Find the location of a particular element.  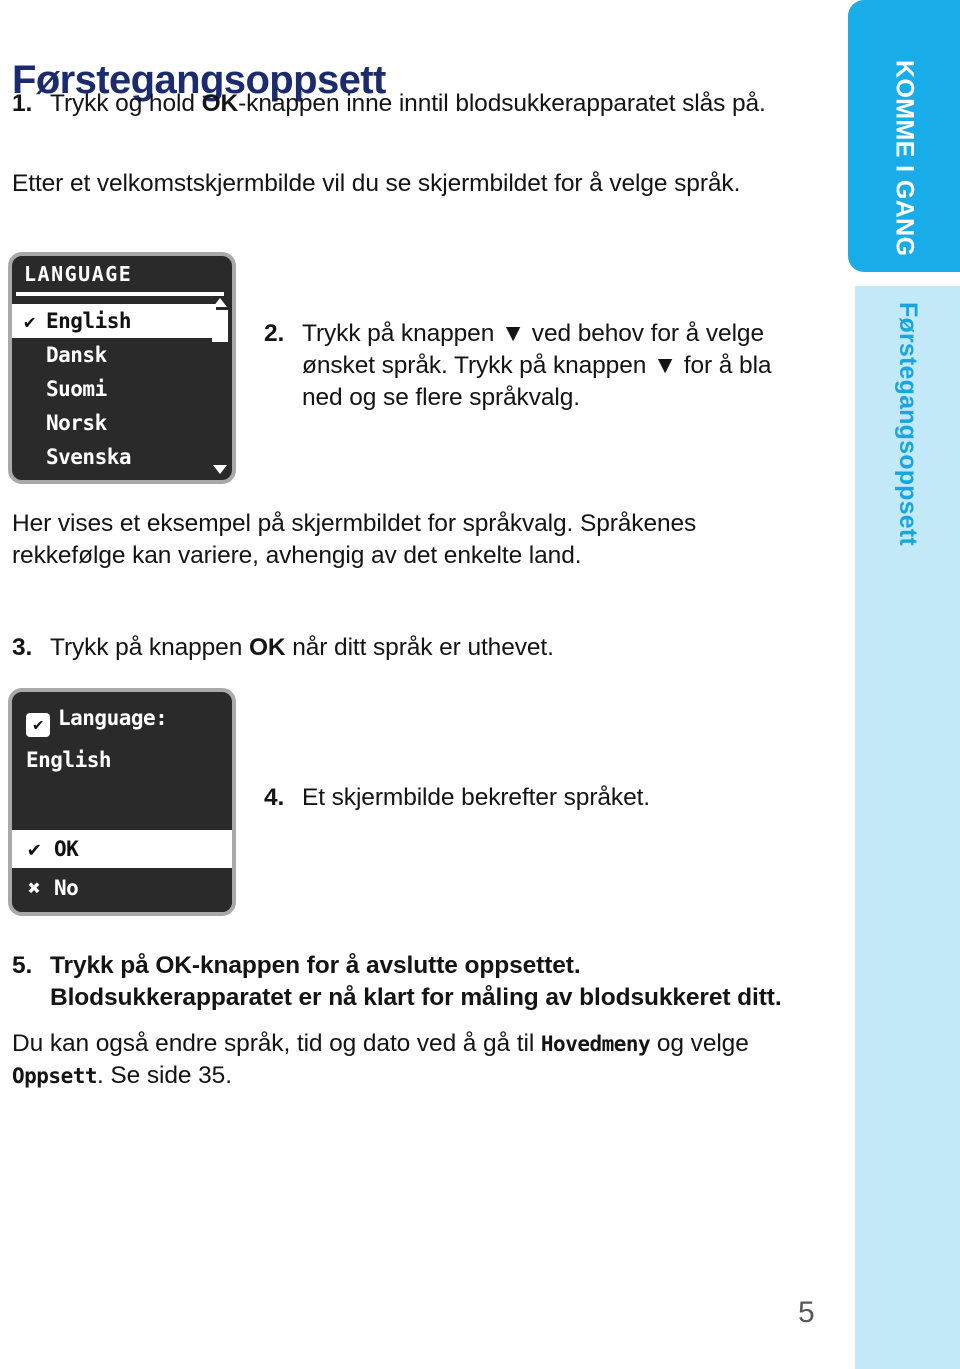

side-tab-forstegangsoppsett: Førstegangsoppsett is located at coordinates (907, 827).